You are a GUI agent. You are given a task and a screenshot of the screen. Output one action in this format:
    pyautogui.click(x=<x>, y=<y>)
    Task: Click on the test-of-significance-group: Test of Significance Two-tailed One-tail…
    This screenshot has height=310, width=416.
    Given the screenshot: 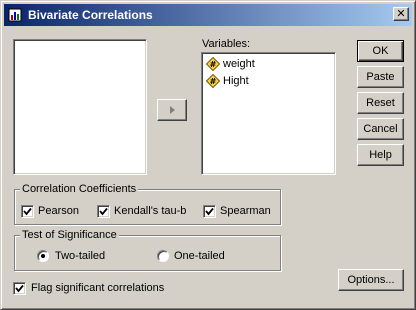 What is the action you would take?
    pyautogui.click(x=147, y=250)
    